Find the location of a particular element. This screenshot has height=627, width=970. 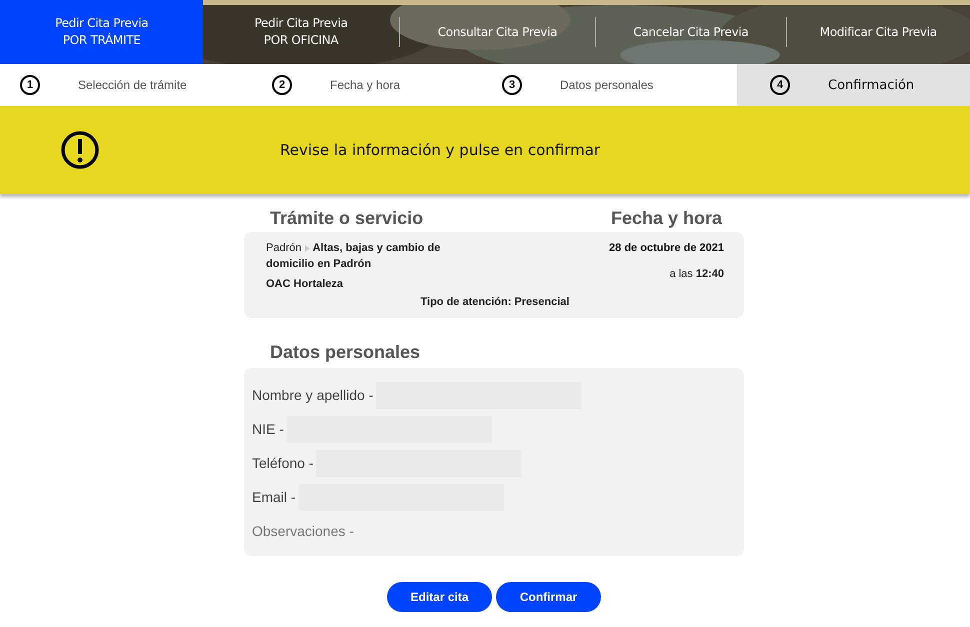

service-text: Padrón Altas, bajas y cambio de domicilio en Padrón is located at coordinates (354, 256).